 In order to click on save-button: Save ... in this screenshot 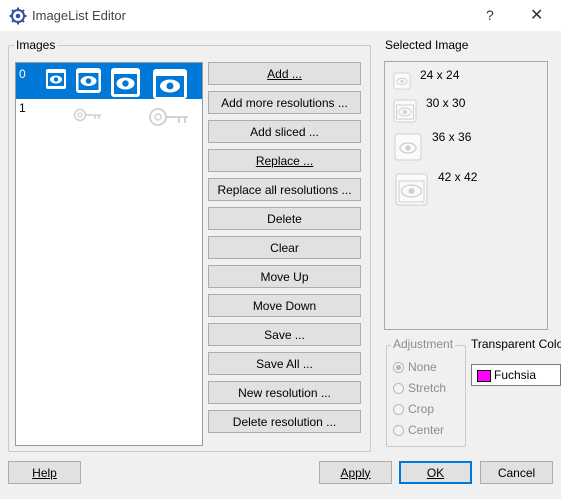, I will do `click(284, 334)`.